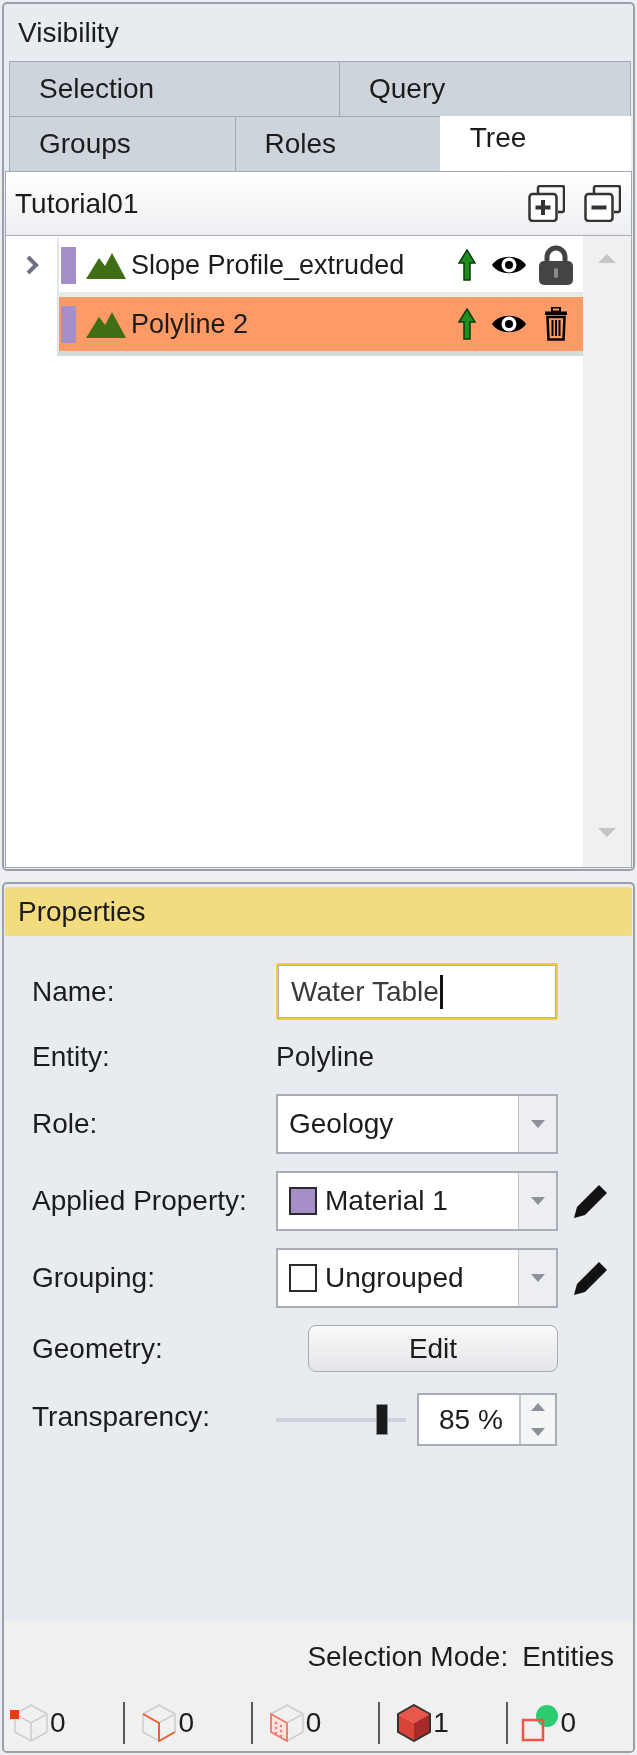  I want to click on tab: Query, so click(484, 89).